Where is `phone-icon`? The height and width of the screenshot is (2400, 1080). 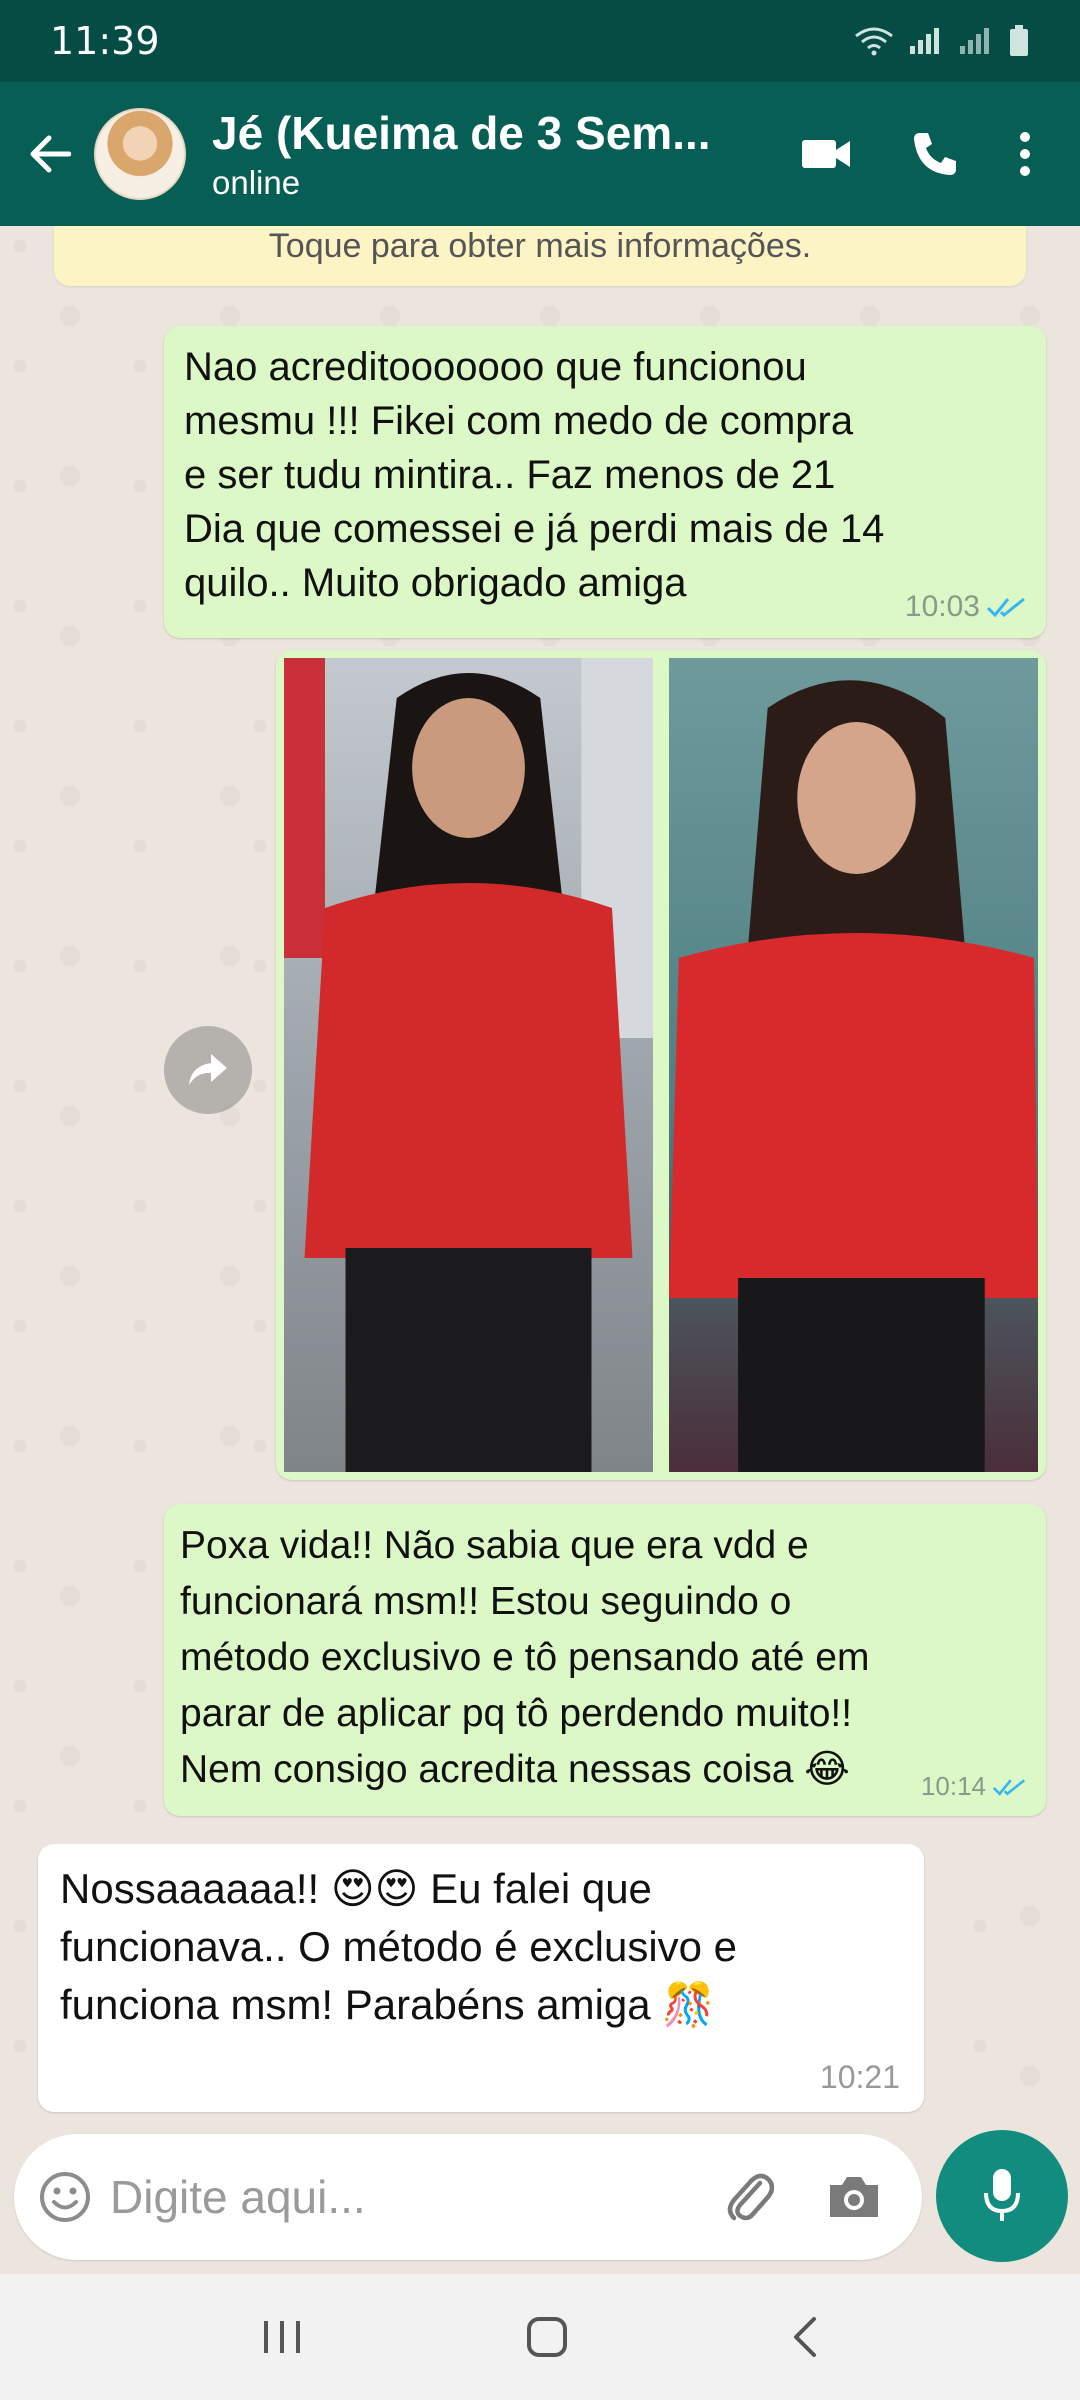 phone-icon is located at coordinates (935, 154).